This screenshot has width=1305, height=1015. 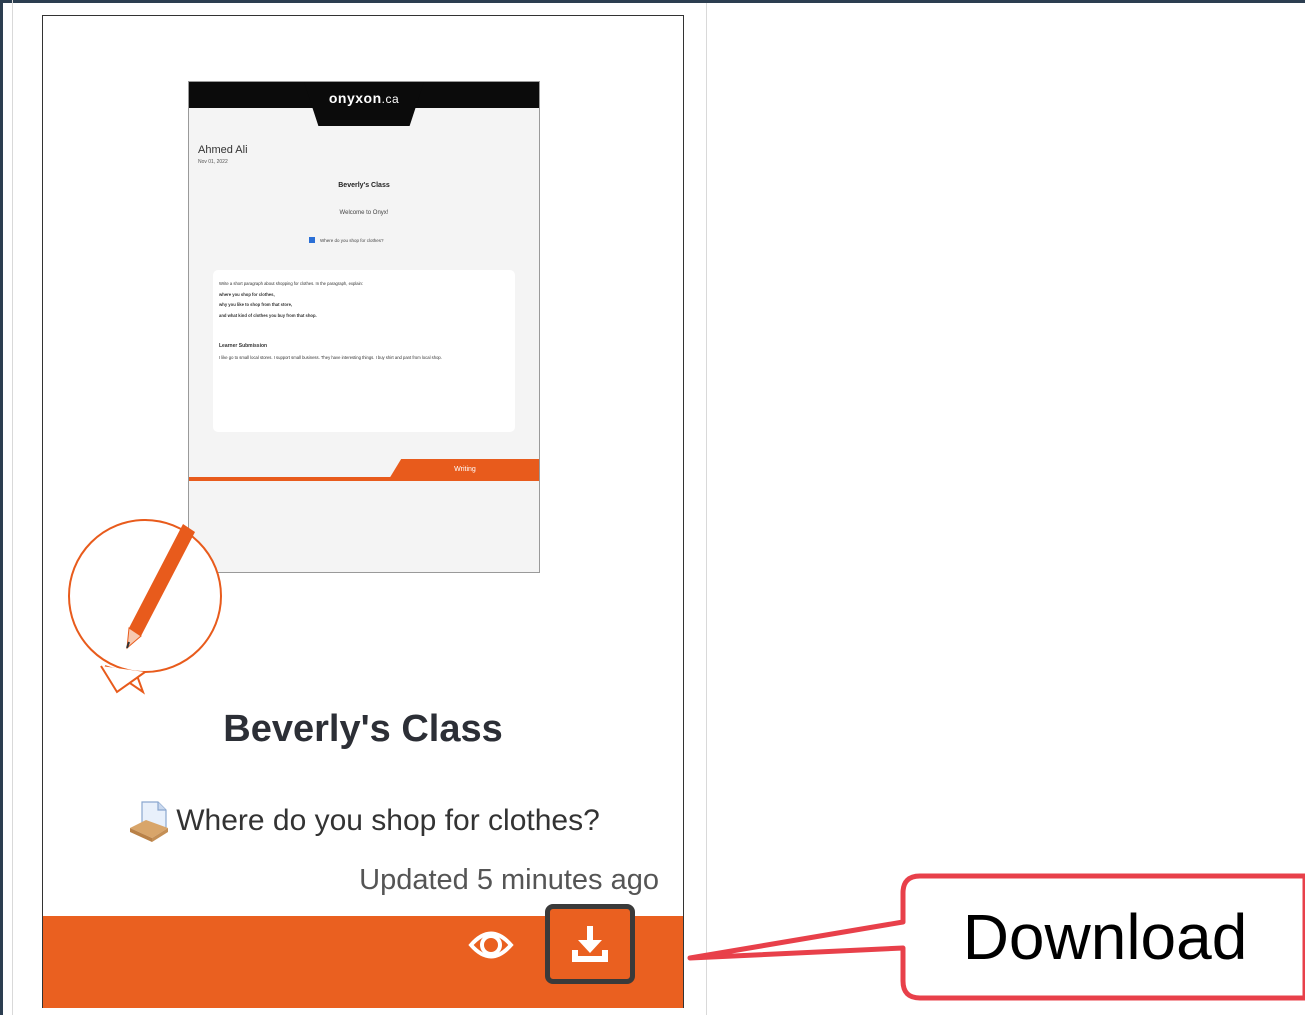 What do you see at coordinates (364, 185) in the screenshot?
I see `thumbnail-class-name: Beverly's Class` at bounding box center [364, 185].